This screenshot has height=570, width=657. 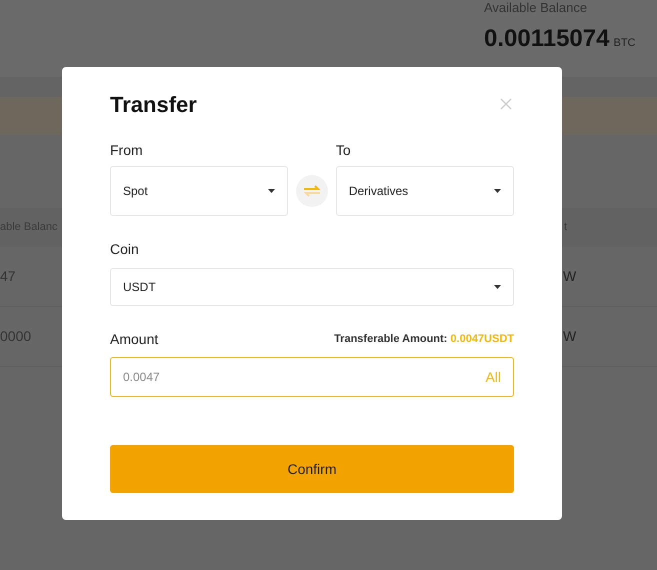 What do you see at coordinates (424, 339) in the screenshot?
I see `transferable-amount: Transferable Amount: 0.0047USDT` at bounding box center [424, 339].